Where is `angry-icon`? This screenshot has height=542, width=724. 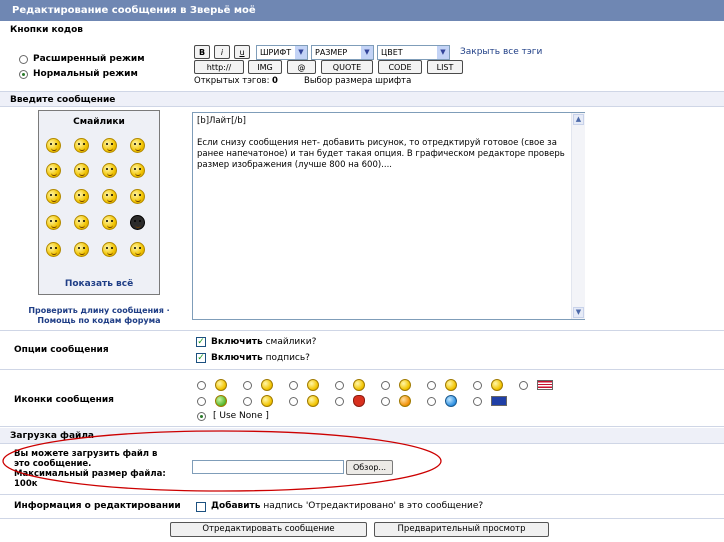
angry-icon is located at coordinates (497, 385).